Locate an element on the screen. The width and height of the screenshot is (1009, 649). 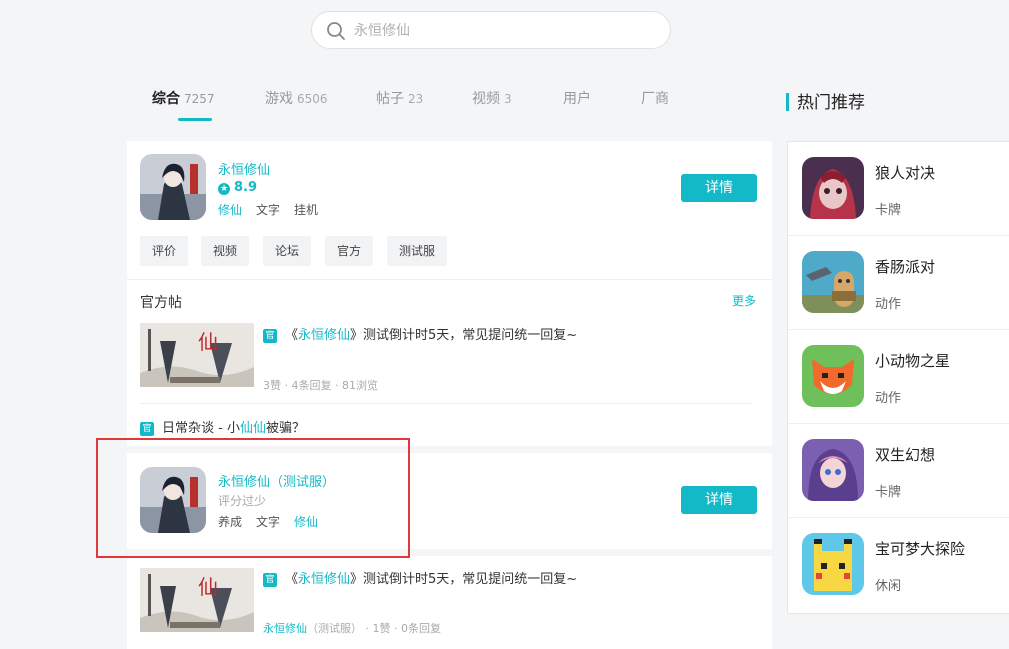
tab-users: 用户 is located at coordinates (577, 98).